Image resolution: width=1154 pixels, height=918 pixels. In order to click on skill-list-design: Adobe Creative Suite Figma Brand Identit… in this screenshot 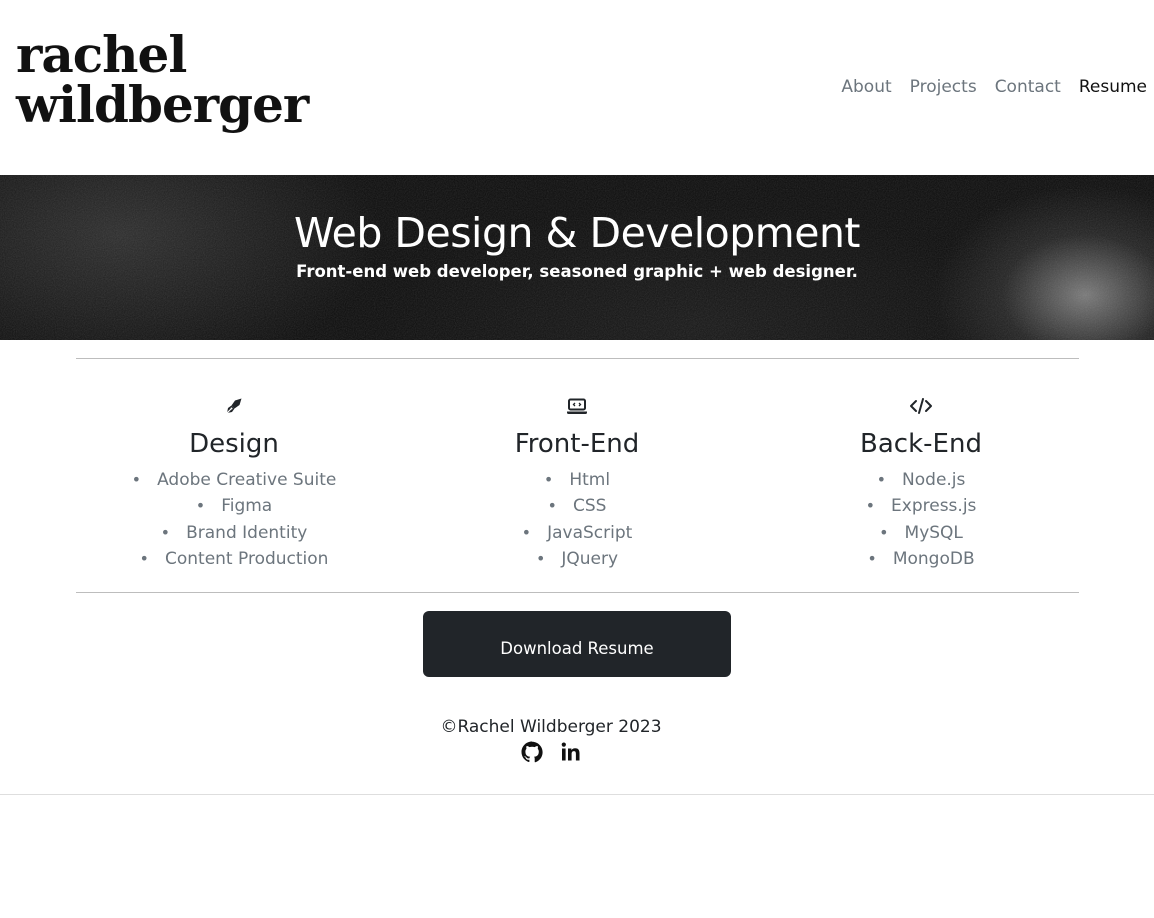, I will do `click(234, 520)`.